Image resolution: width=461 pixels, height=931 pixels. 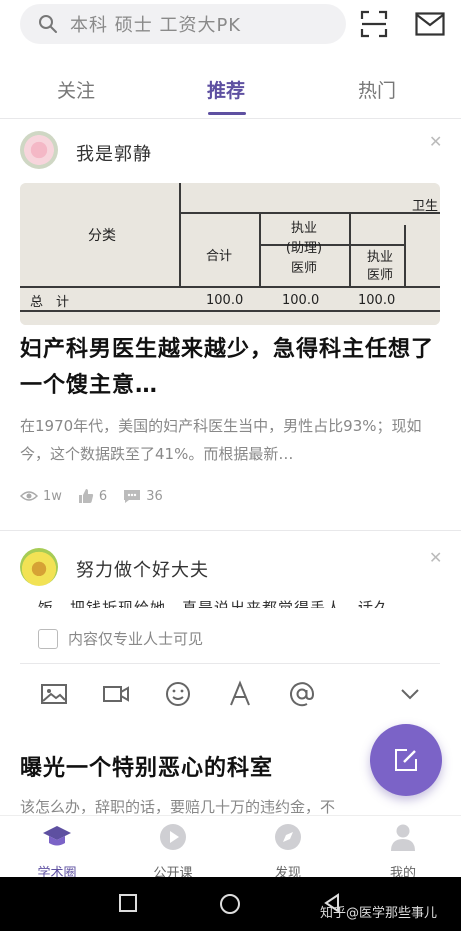 What do you see at coordinates (425, 206) in the screenshot?
I see `table-header-health: 卫生` at bounding box center [425, 206].